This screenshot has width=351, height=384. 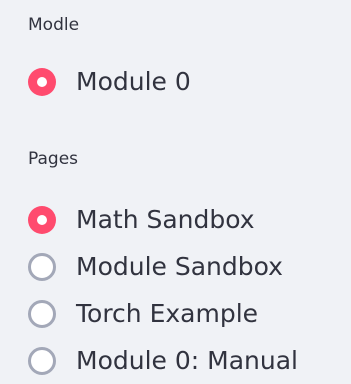 I want to click on radio-option-module-sandbox: Module Sandbox, so click(x=189, y=266).